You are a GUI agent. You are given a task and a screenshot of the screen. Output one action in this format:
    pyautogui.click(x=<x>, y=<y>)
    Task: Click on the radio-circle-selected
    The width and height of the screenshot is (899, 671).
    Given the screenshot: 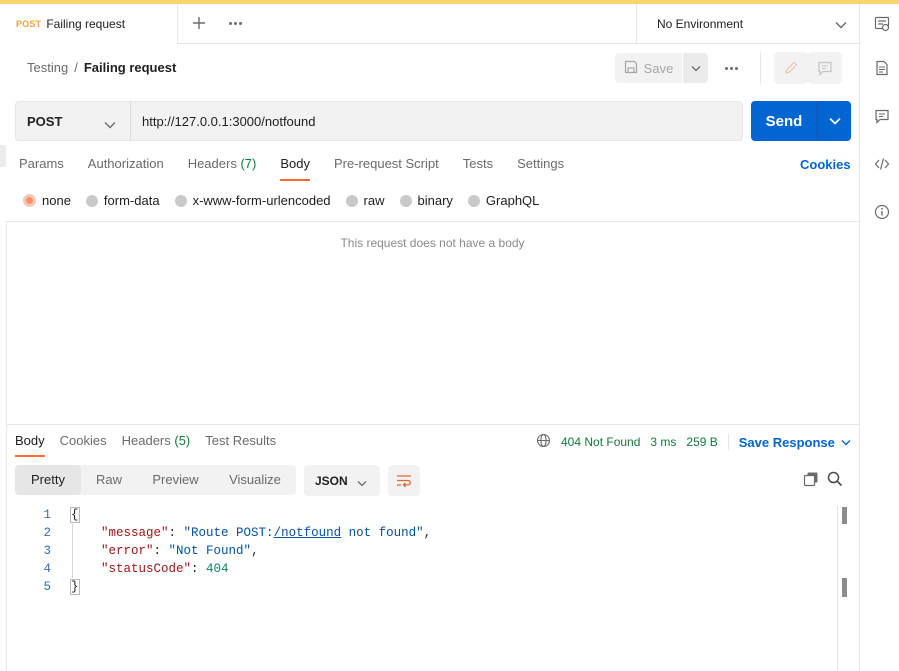 What is the action you would take?
    pyautogui.click(x=29, y=200)
    